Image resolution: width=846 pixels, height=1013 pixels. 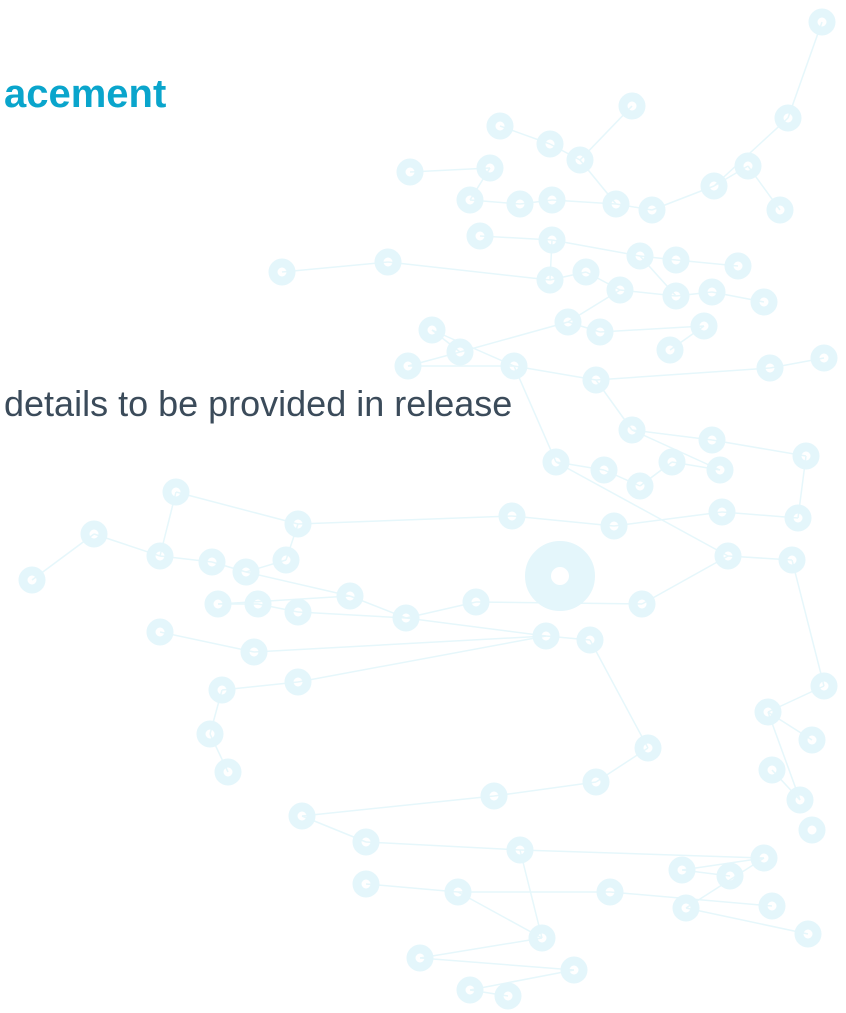 I want to click on slide-body-text: details to be provided in release, so click(x=258, y=403).